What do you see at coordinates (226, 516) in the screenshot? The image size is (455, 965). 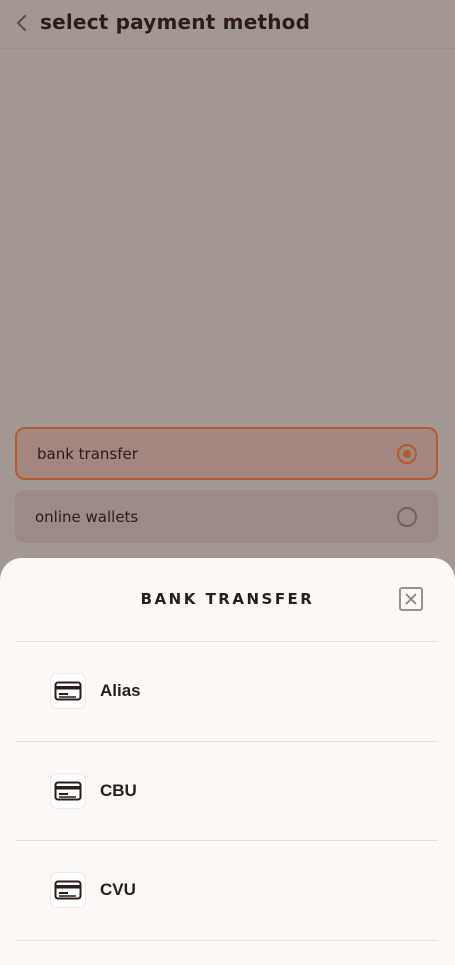 I see `option-online-wallets: online wallets` at bounding box center [226, 516].